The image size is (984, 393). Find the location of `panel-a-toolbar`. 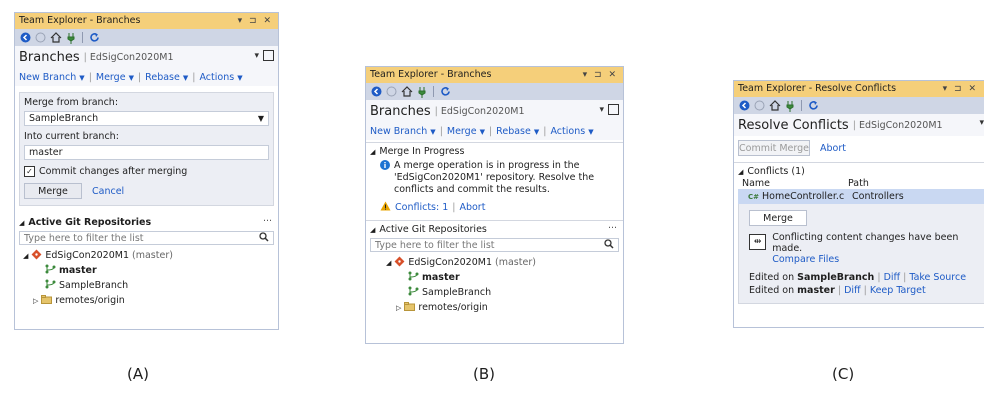

panel-a-toolbar is located at coordinates (146, 37).